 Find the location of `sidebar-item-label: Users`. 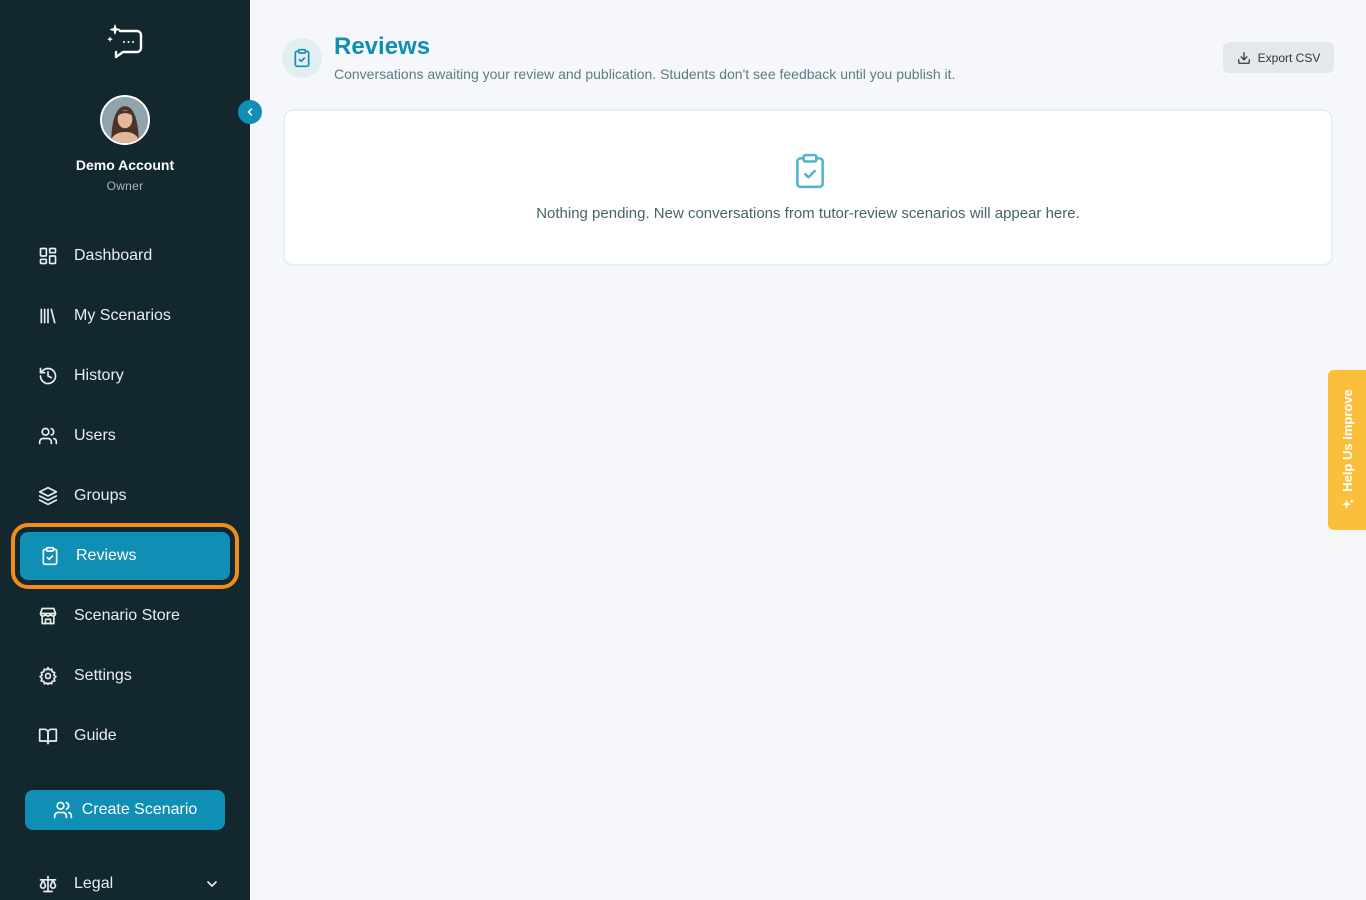

sidebar-item-label: Users is located at coordinates (95, 435).